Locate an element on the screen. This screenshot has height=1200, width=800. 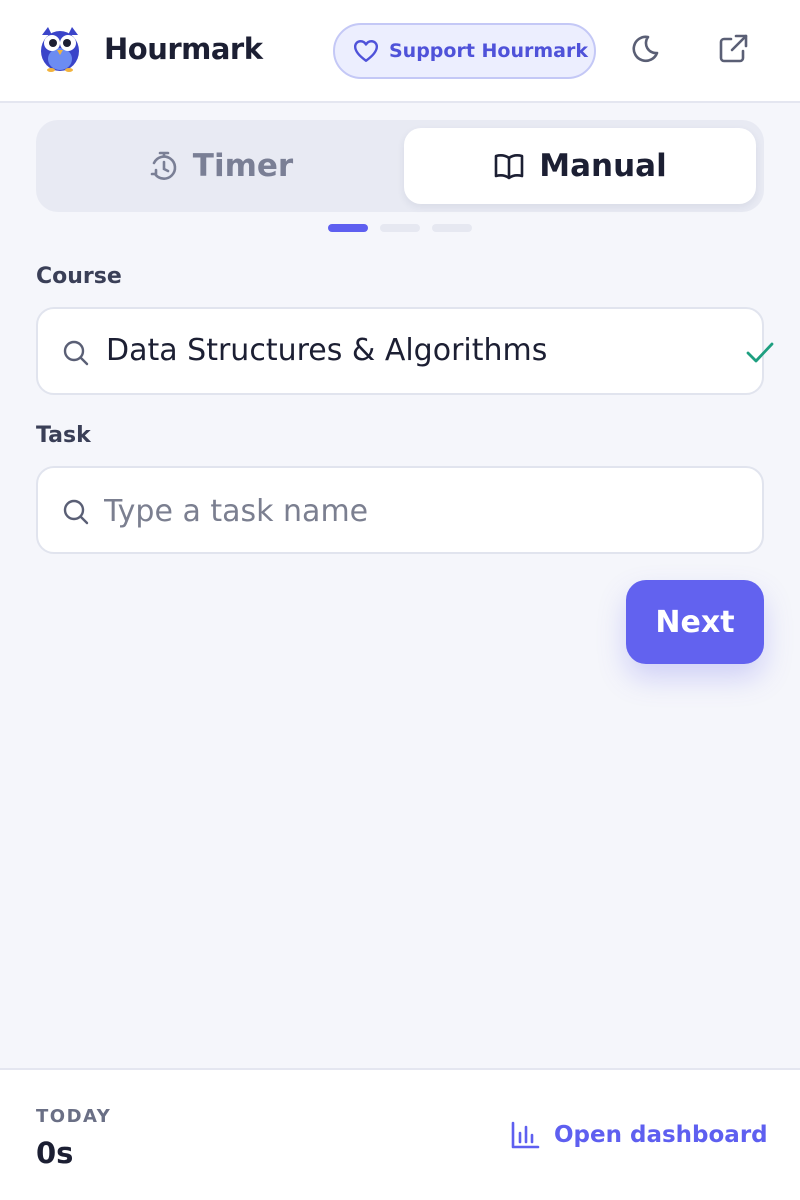
support-button: Support Hourmark is located at coordinates (464, 51).